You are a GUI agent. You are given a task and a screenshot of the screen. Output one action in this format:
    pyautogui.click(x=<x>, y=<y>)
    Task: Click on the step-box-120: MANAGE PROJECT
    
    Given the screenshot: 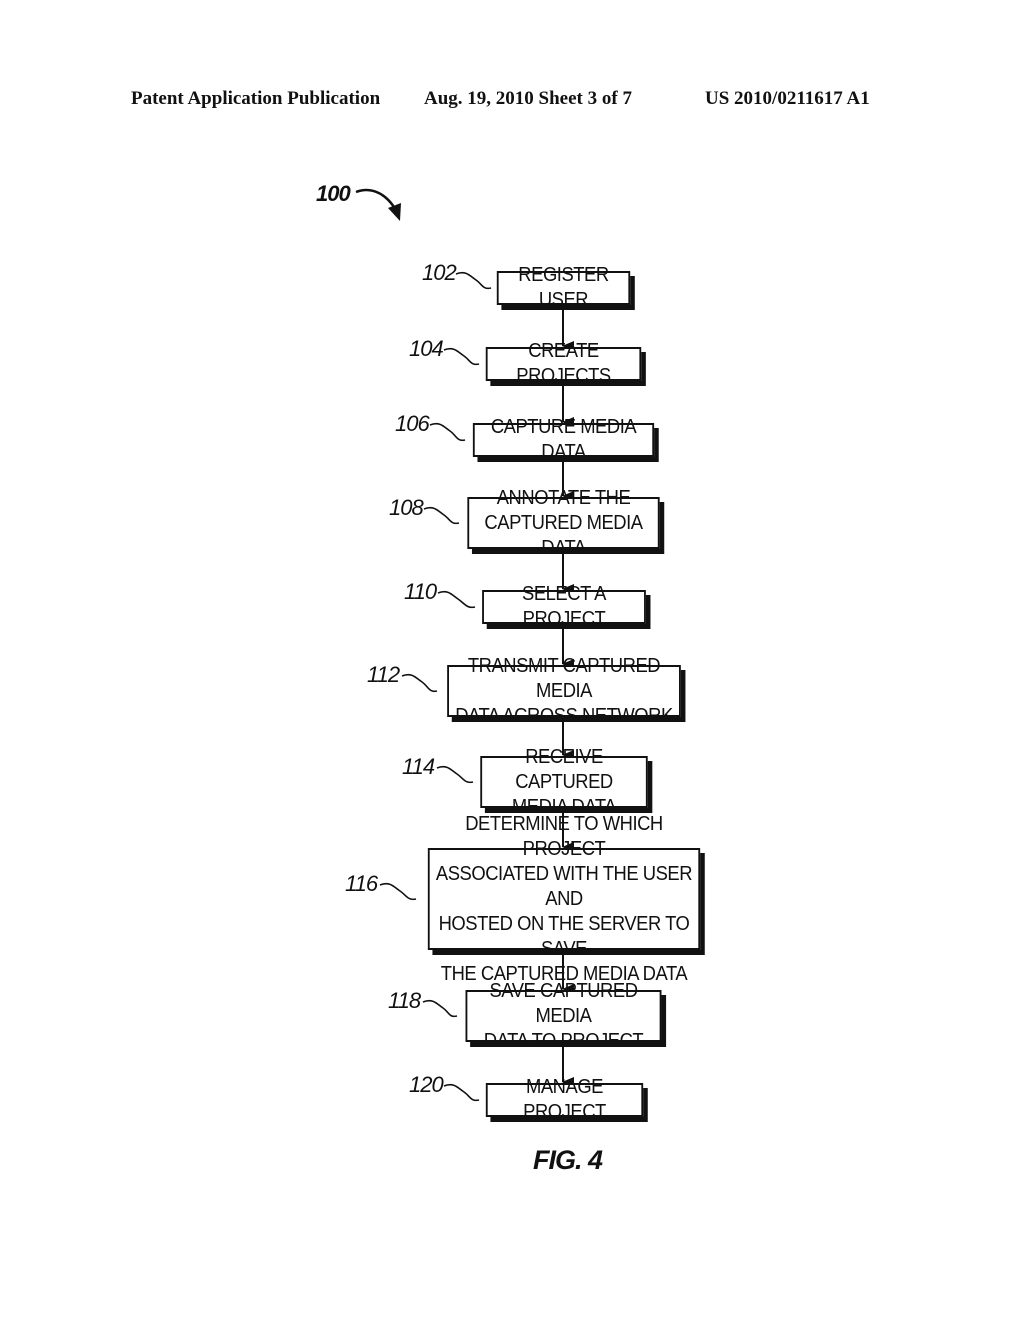 What is the action you would take?
    pyautogui.click(x=564, y=1099)
    